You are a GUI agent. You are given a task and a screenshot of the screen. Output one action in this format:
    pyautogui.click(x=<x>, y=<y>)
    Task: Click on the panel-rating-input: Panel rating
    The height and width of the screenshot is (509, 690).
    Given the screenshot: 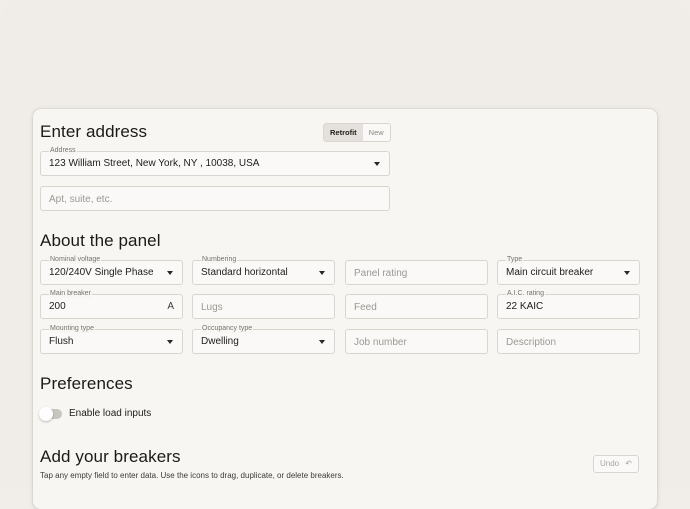 What is the action you would take?
    pyautogui.click(x=416, y=272)
    